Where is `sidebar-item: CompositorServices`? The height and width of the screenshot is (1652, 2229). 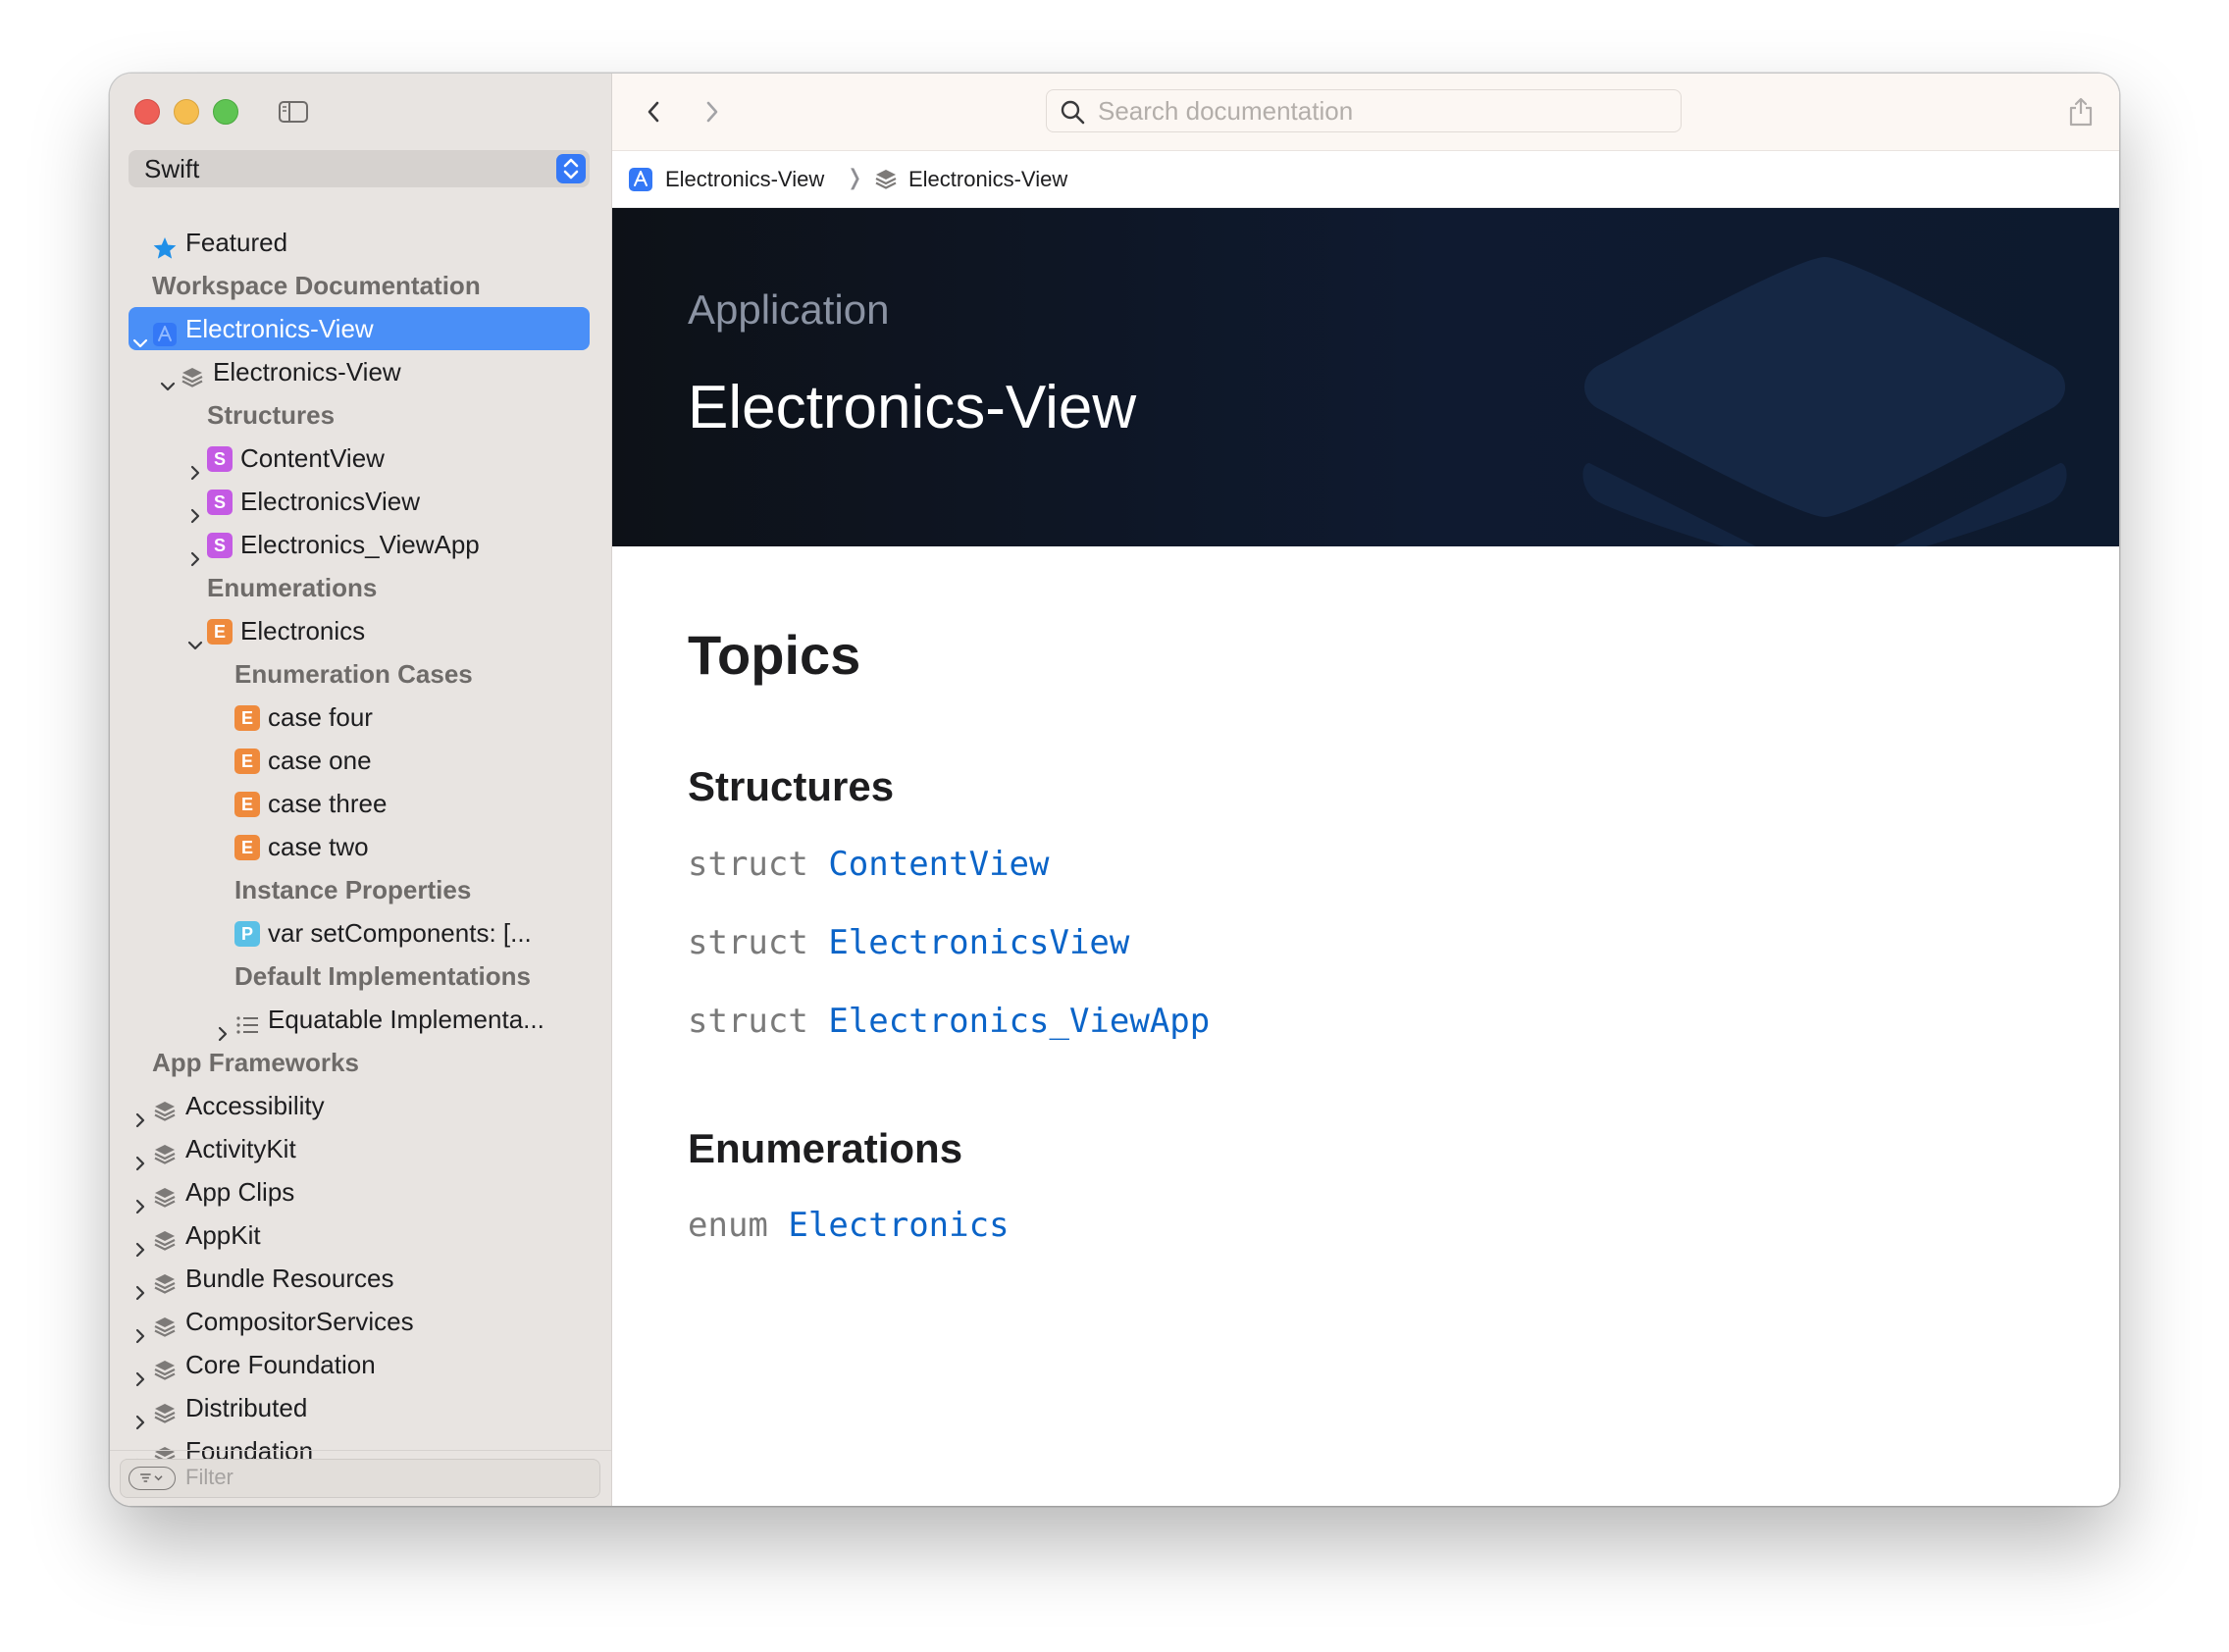 sidebar-item: CompositorServices is located at coordinates (359, 1322).